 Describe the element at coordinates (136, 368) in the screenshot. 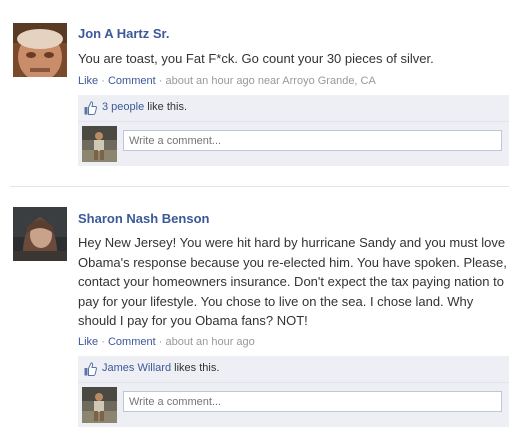

I see `likes-people-link: James Willard` at that location.